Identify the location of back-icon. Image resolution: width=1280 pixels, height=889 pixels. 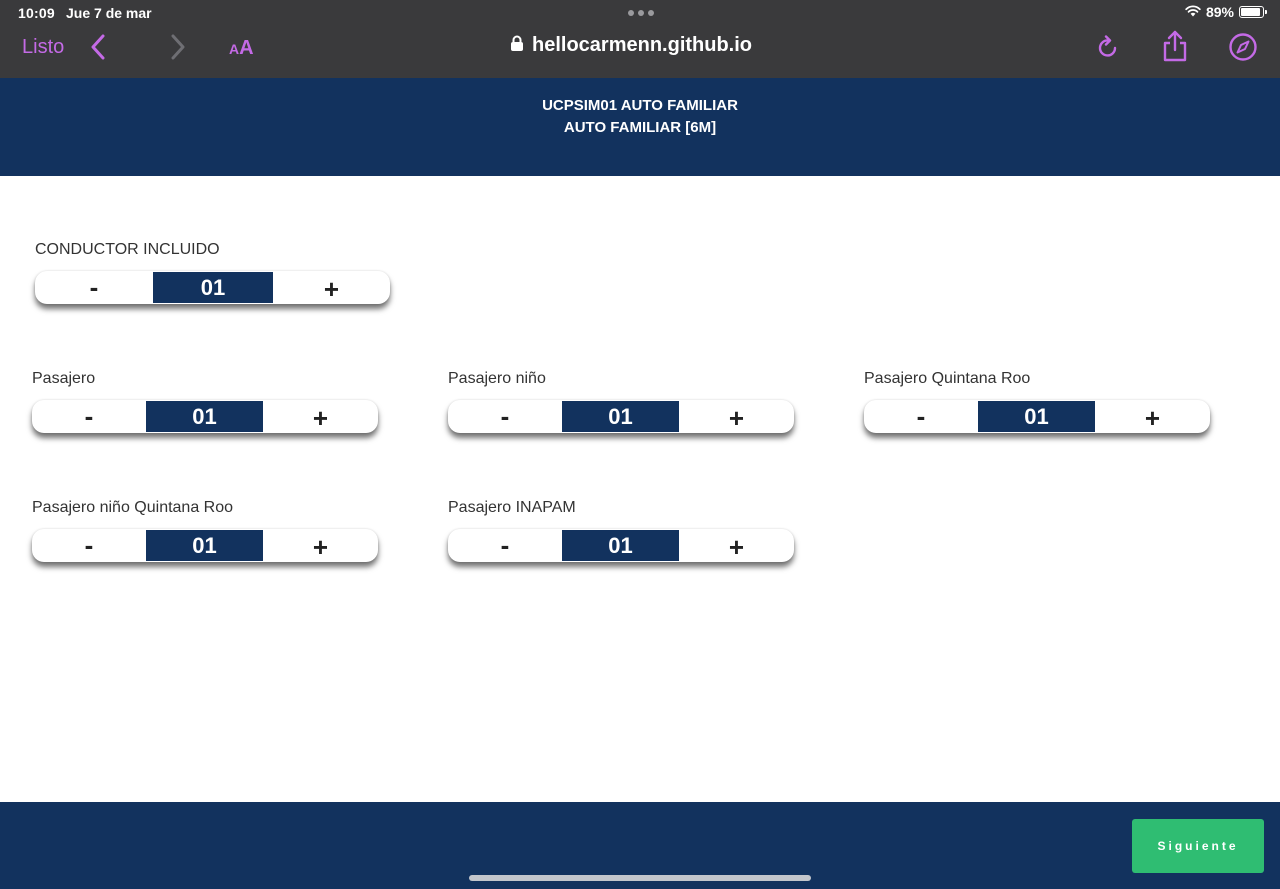
(98, 49).